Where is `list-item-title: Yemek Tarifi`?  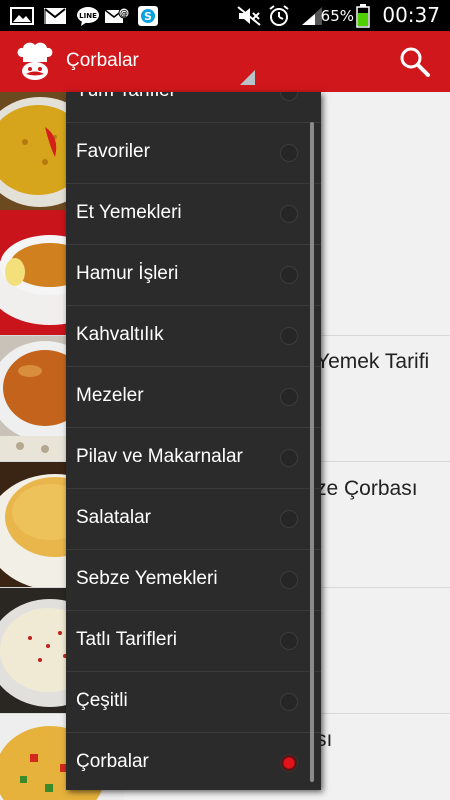
list-item-title: Yemek Tarifi is located at coordinates (373, 361).